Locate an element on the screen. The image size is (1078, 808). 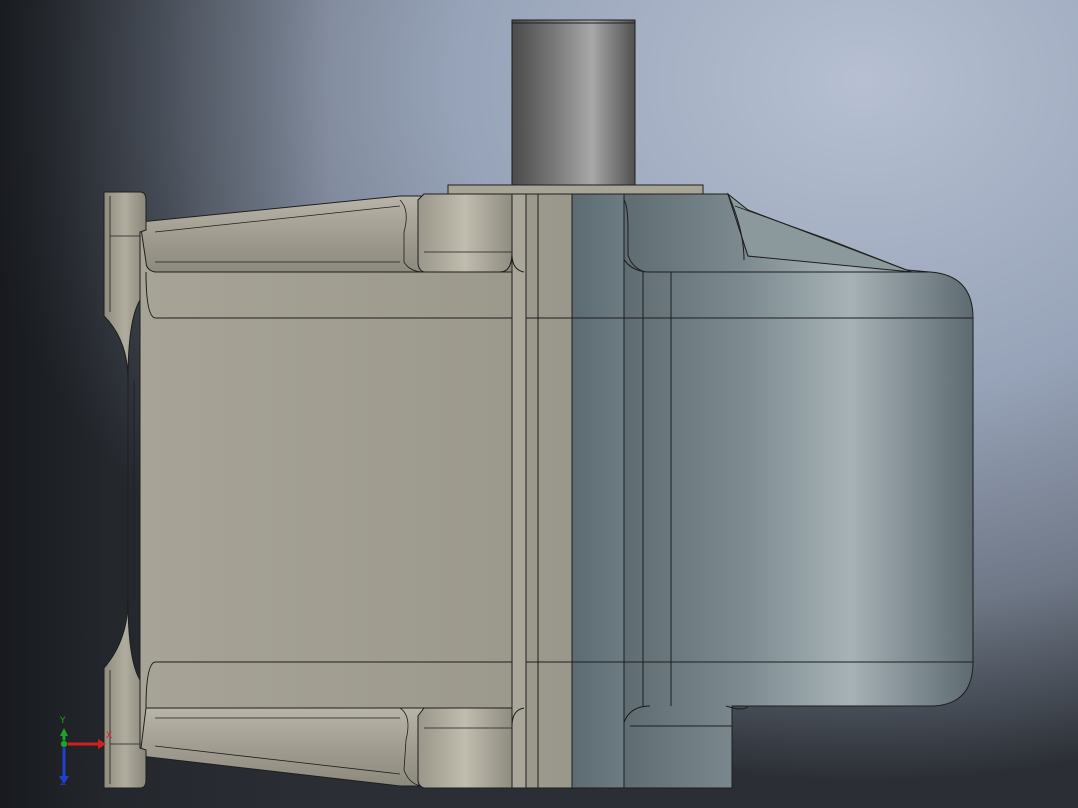
machined-face is located at coordinates (598, 491).